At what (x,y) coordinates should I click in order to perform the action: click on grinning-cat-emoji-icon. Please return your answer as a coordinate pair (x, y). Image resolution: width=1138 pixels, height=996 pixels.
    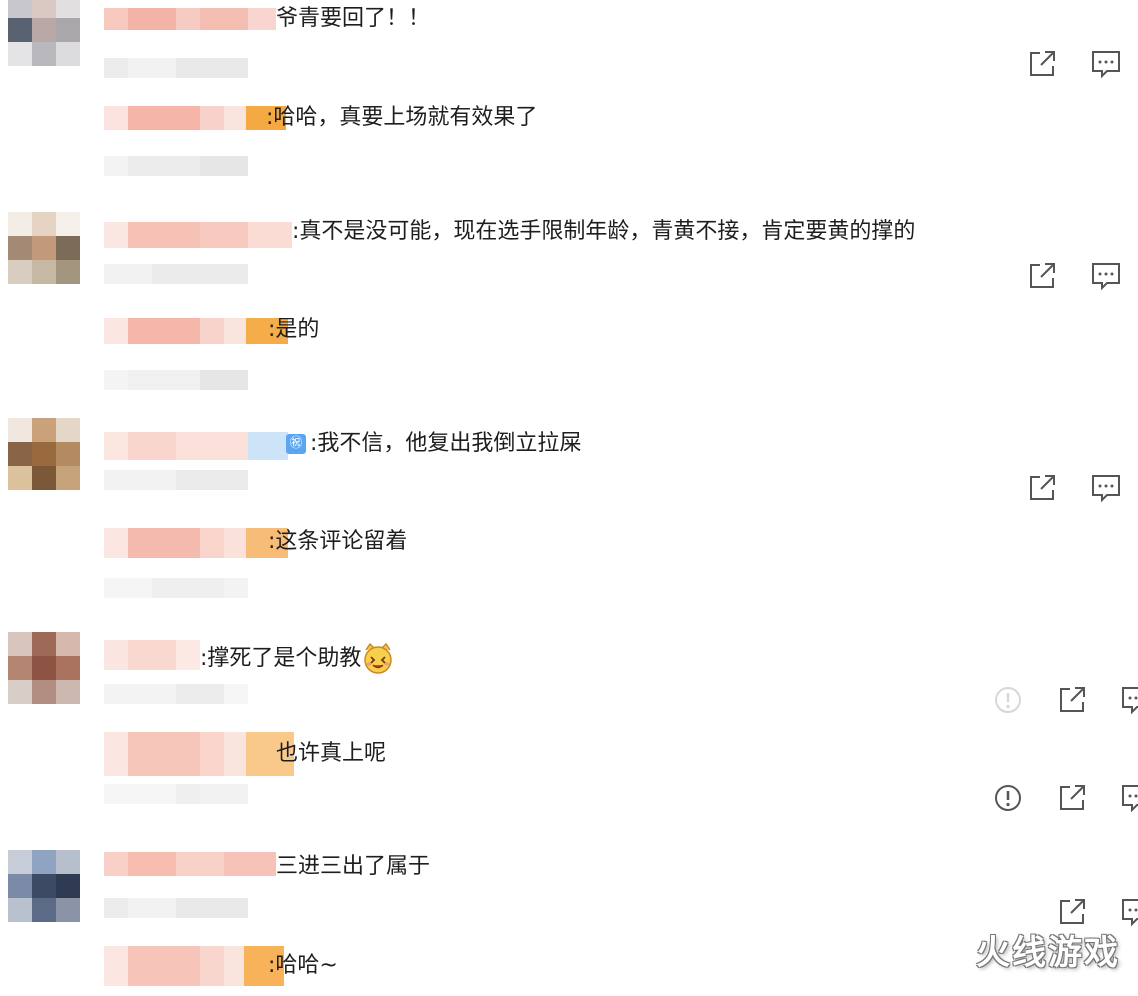
    Looking at the image, I should click on (378, 658).